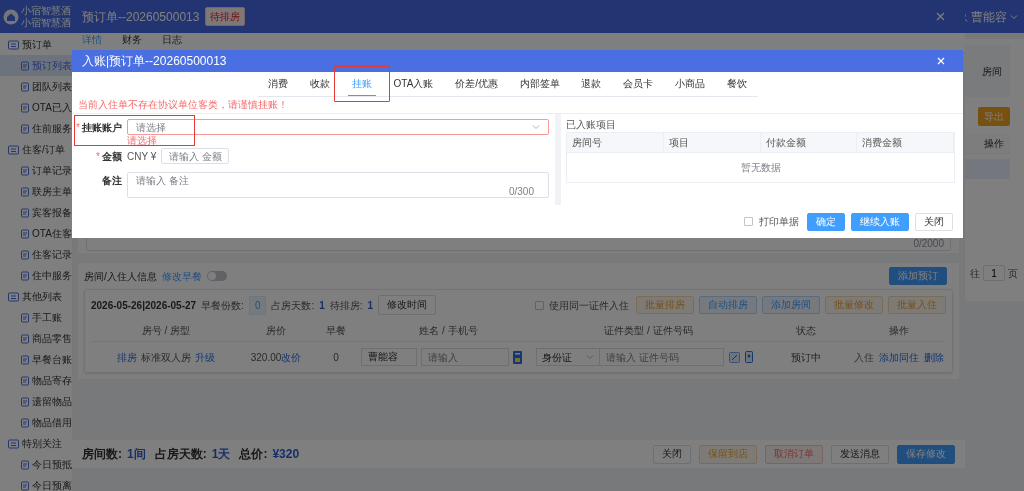 This screenshot has height=491, width=1024. Describe the element at coordinates (11, 16) in the screenshot. I see `logo-icon` at that location.